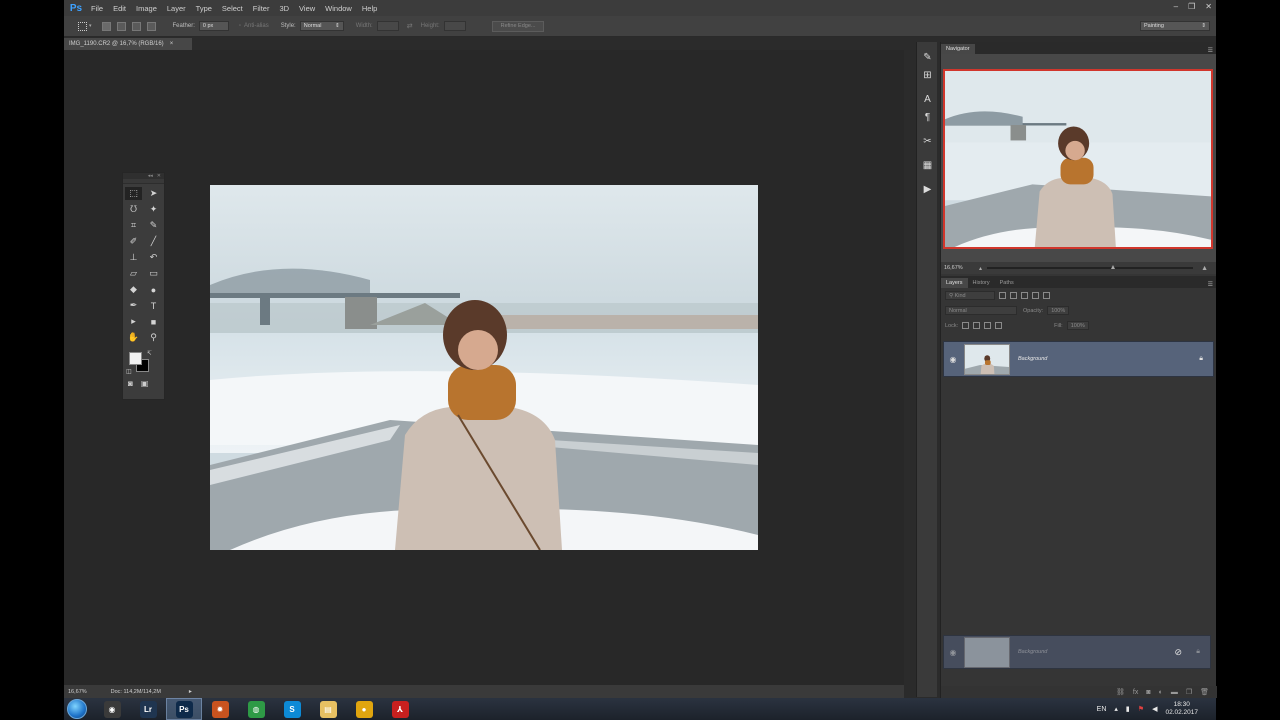 The height and width of the screenshot is (720, 1280). I want to click on tab-history: History, so click(981, 283).